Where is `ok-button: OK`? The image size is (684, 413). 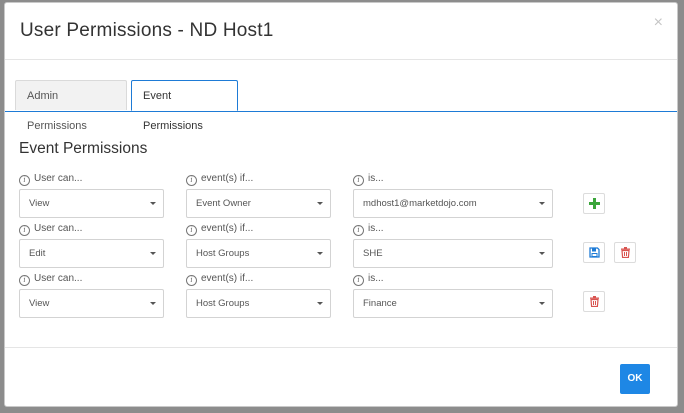
ok-button: OK is located at coordinates (635, 379).